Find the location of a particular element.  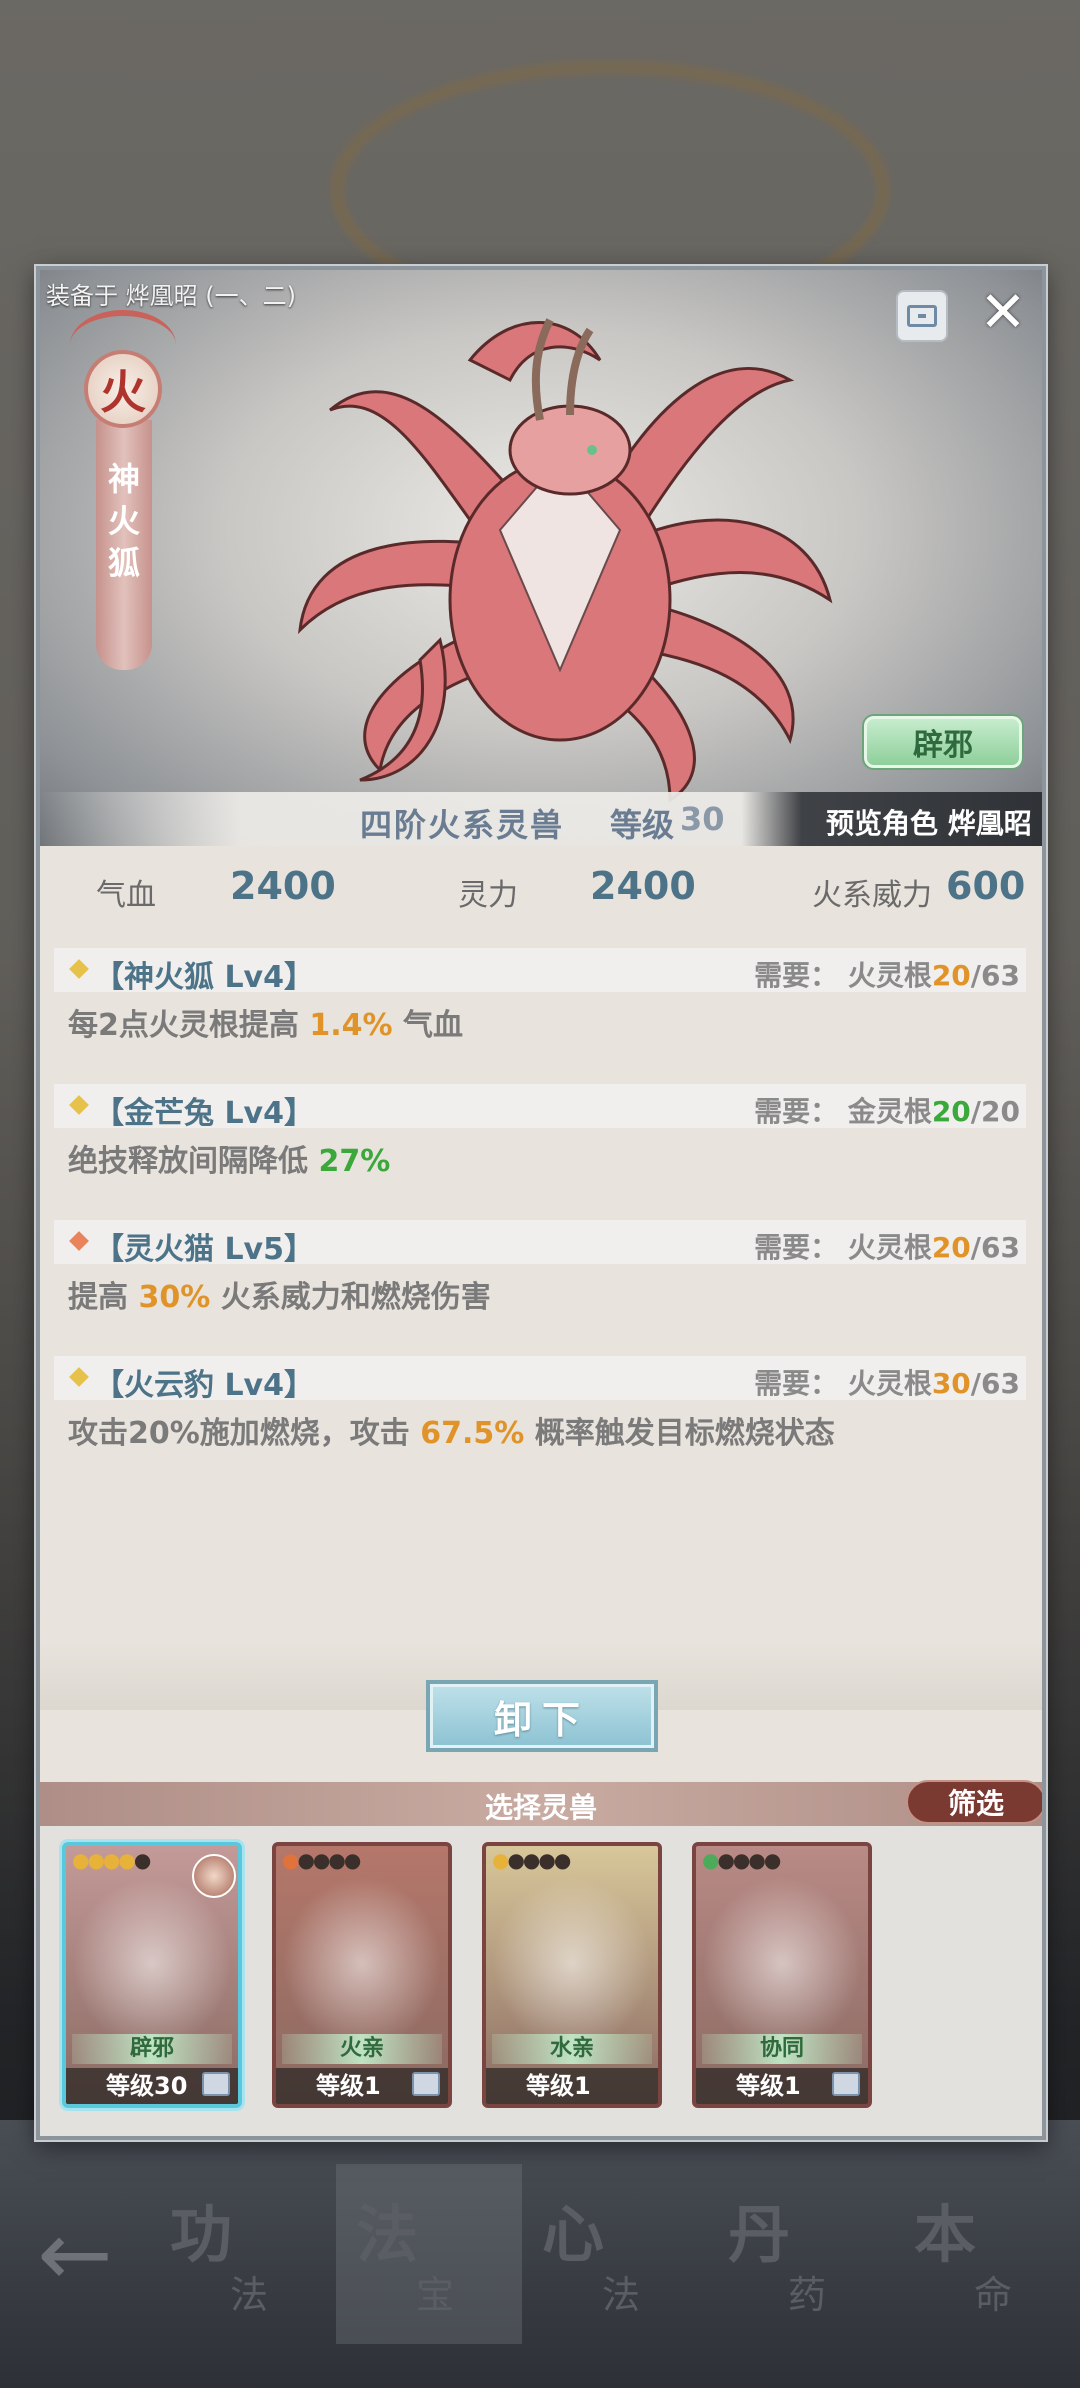

skill-description: 每2点火灵根提高 1.4% 气血 is located at coordinates (265, 1022).